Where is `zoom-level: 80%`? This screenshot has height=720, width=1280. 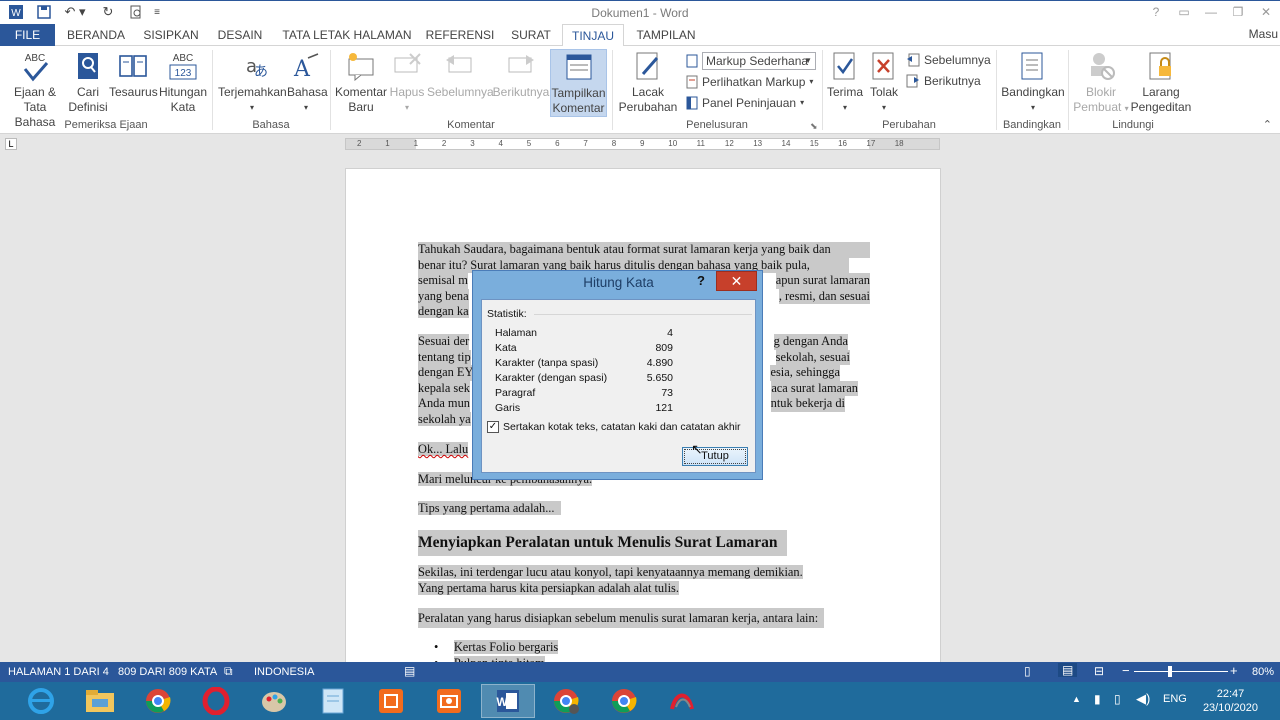
zoom-level: 80% is located at coordinates (1263, 672).